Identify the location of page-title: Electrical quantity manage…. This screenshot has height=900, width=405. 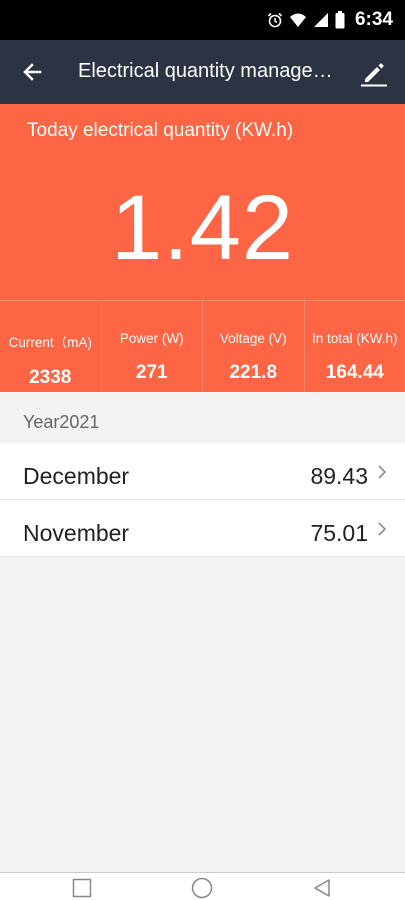
(205, 71).